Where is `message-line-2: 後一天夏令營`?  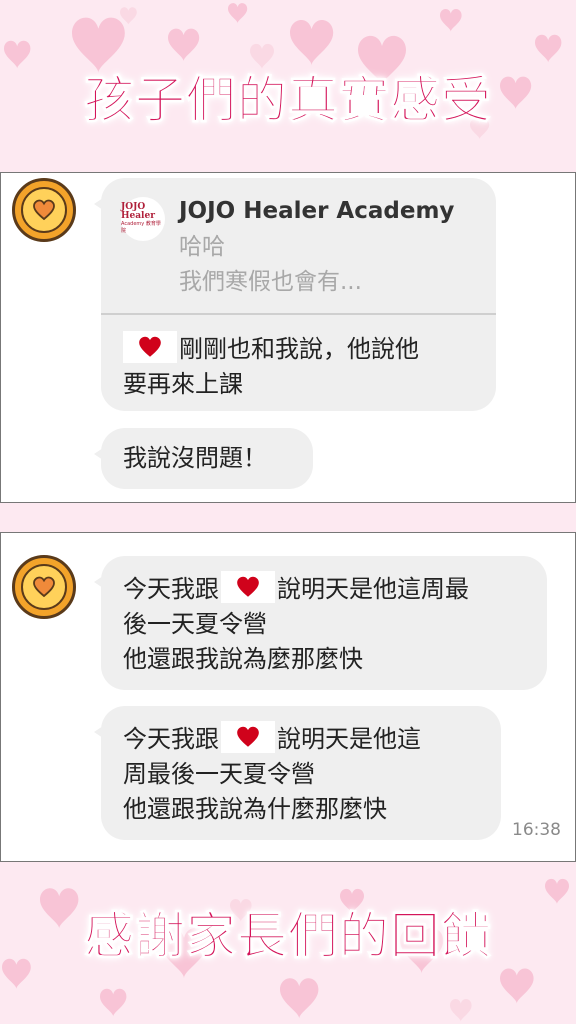
message-line-2: 後一天夏令營 is located at coordinates (195, 624).